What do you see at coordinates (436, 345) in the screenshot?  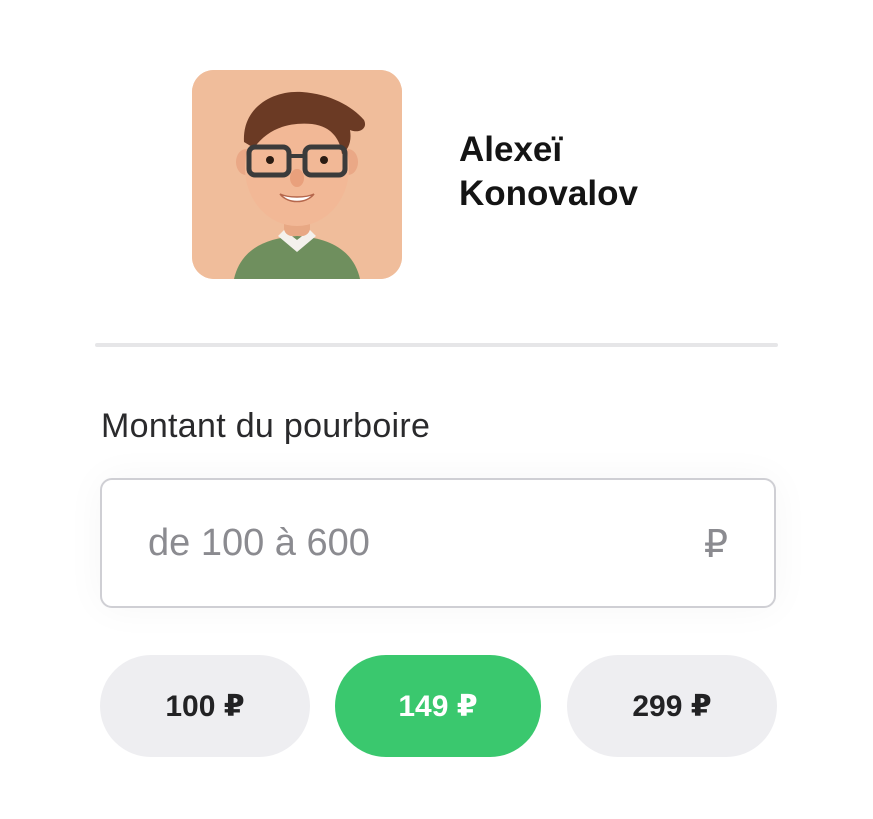 I see `section-divider` at bounding box center [436, 345].